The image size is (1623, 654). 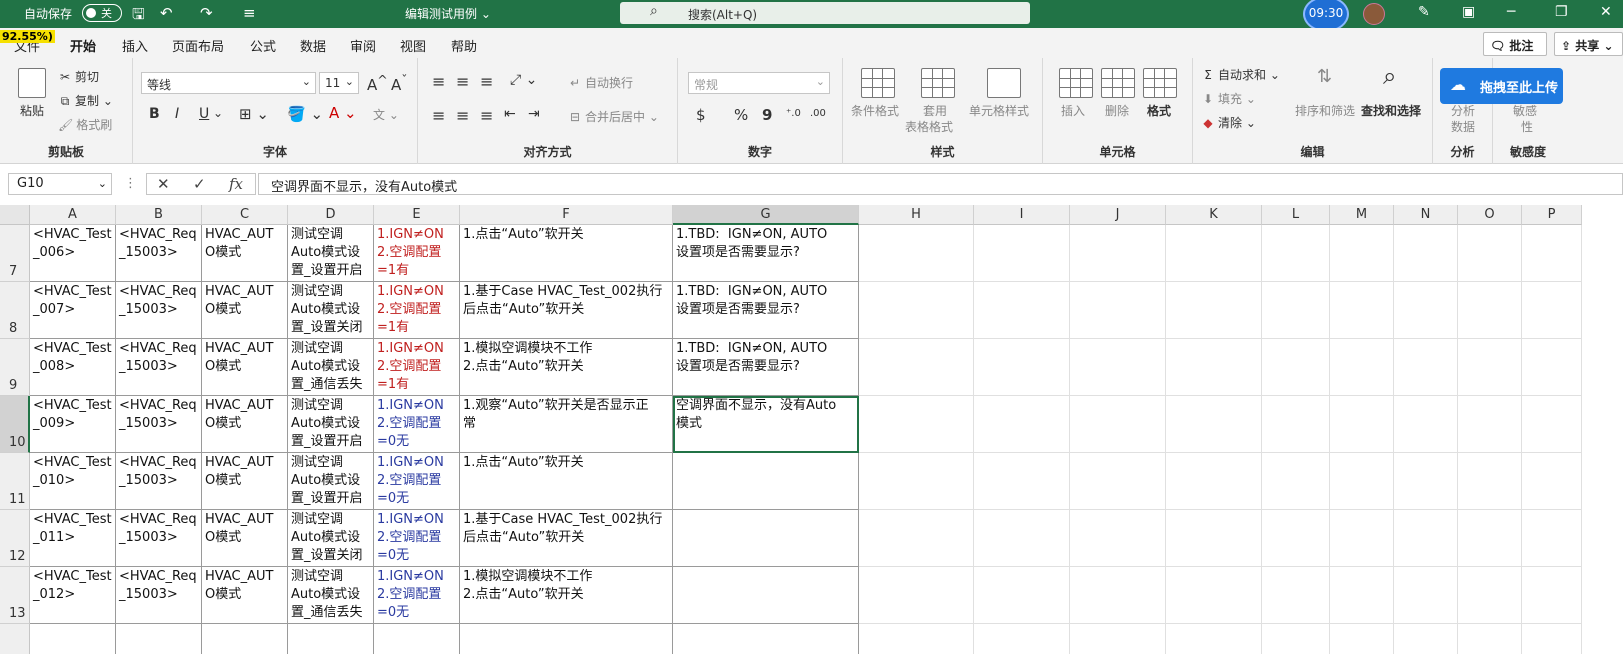 I want to click on font-size-select: 11 ⌄, so click(x=339, y=83).